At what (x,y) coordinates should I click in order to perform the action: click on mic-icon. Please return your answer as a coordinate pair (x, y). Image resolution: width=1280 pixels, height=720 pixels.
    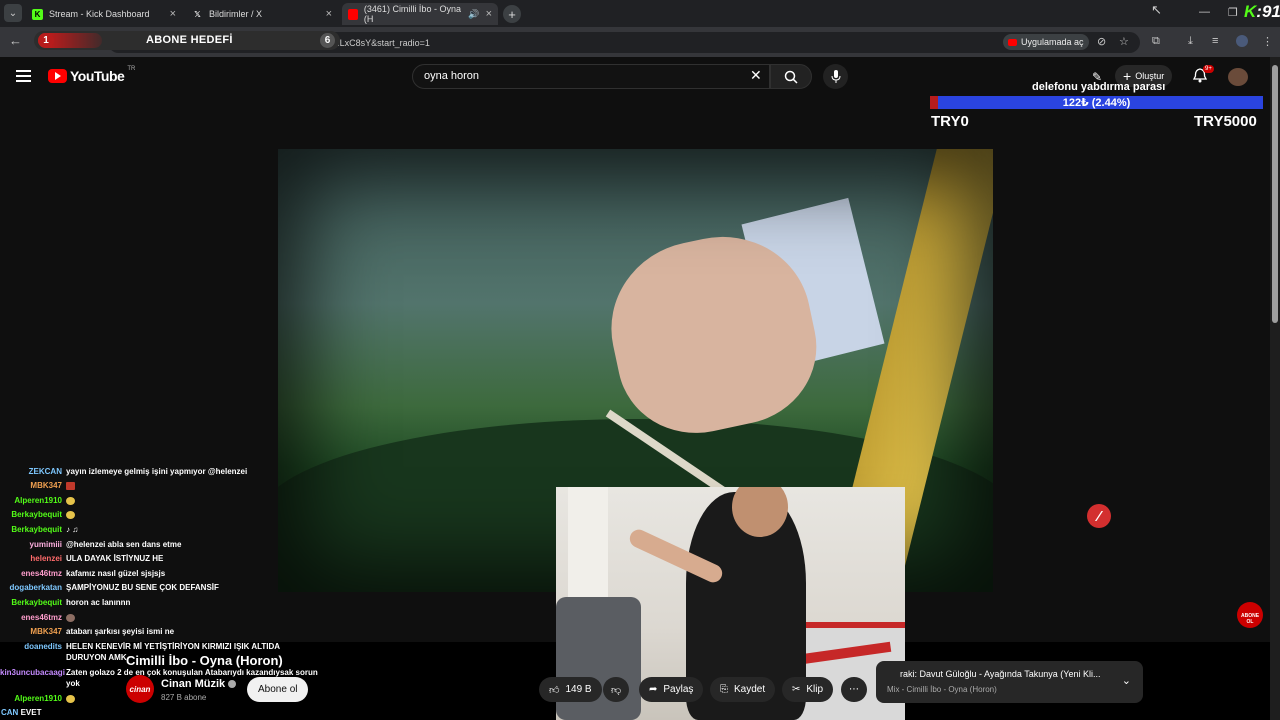
    Looking at the image, I should click on (835, 76).